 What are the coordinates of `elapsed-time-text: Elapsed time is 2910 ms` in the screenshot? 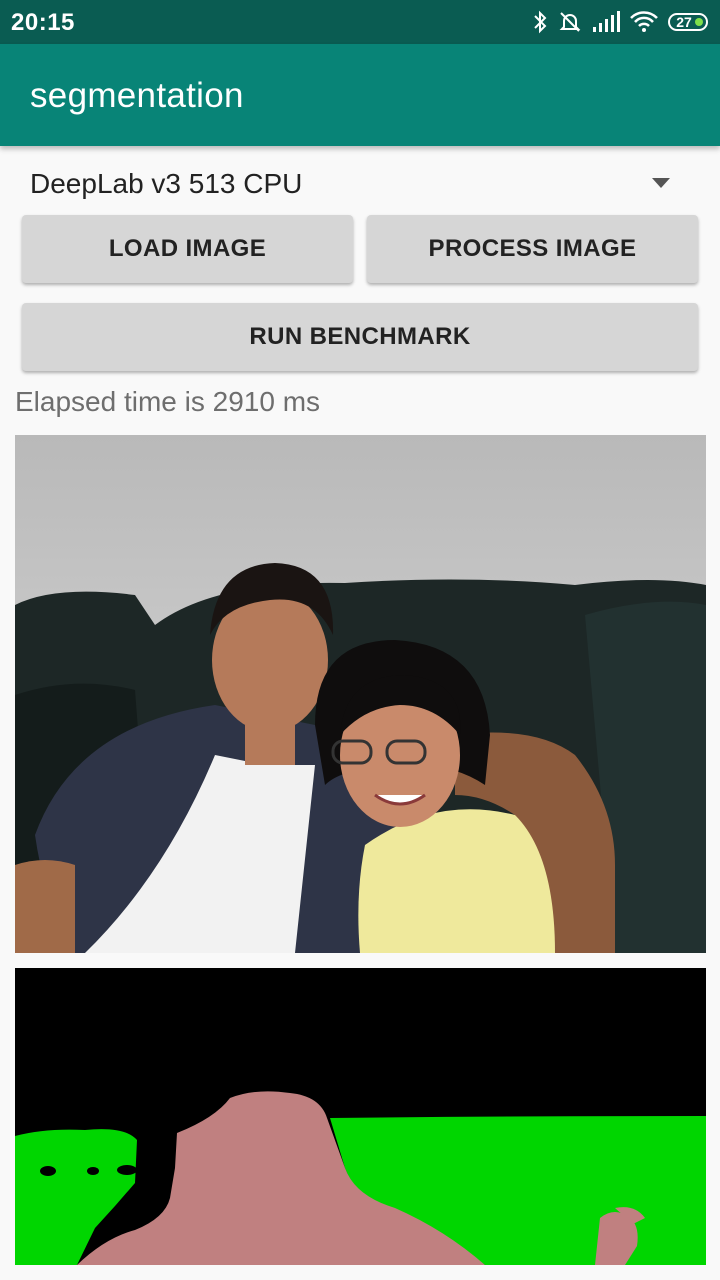 It's located at (168, 401).